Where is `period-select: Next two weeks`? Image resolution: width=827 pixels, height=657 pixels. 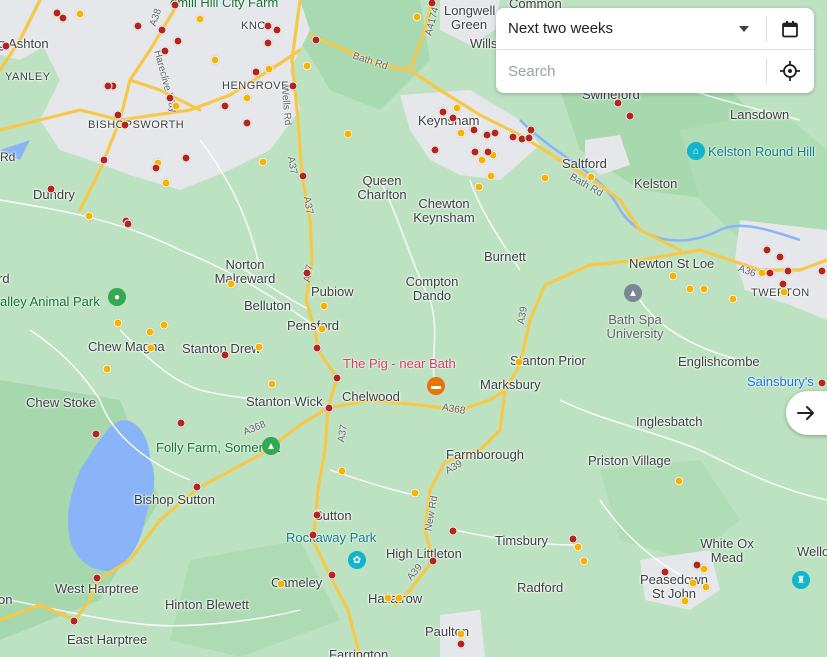
period-select: Next two weeks is located at coordinates (615, 28).